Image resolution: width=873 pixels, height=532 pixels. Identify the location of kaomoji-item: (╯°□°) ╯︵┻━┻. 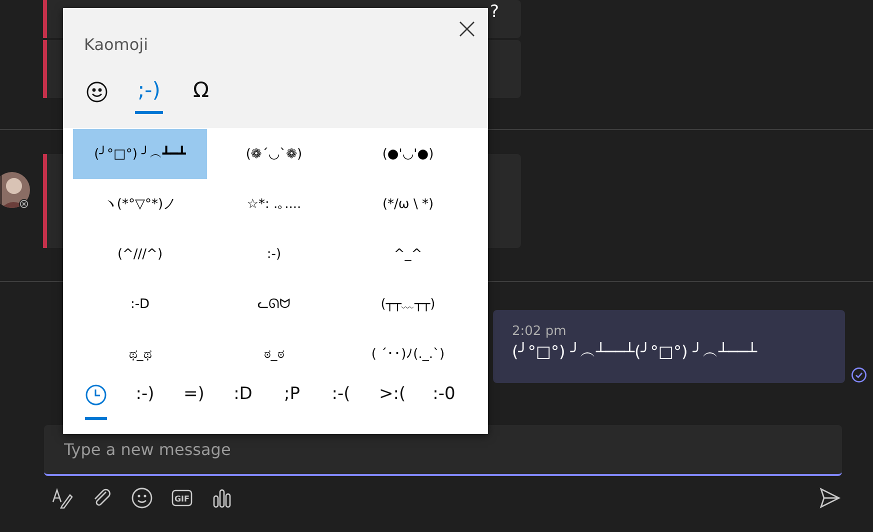
(140, 154).